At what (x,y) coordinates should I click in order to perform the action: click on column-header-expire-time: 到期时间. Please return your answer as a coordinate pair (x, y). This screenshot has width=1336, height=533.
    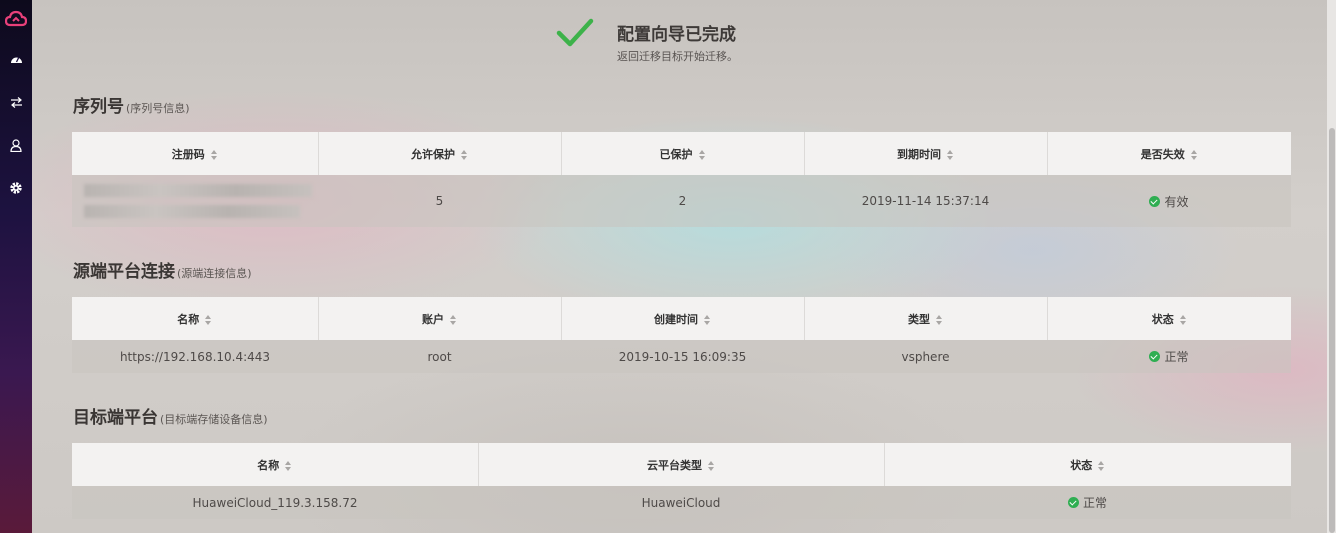
    Looking at the image, I should click on (926, 153).